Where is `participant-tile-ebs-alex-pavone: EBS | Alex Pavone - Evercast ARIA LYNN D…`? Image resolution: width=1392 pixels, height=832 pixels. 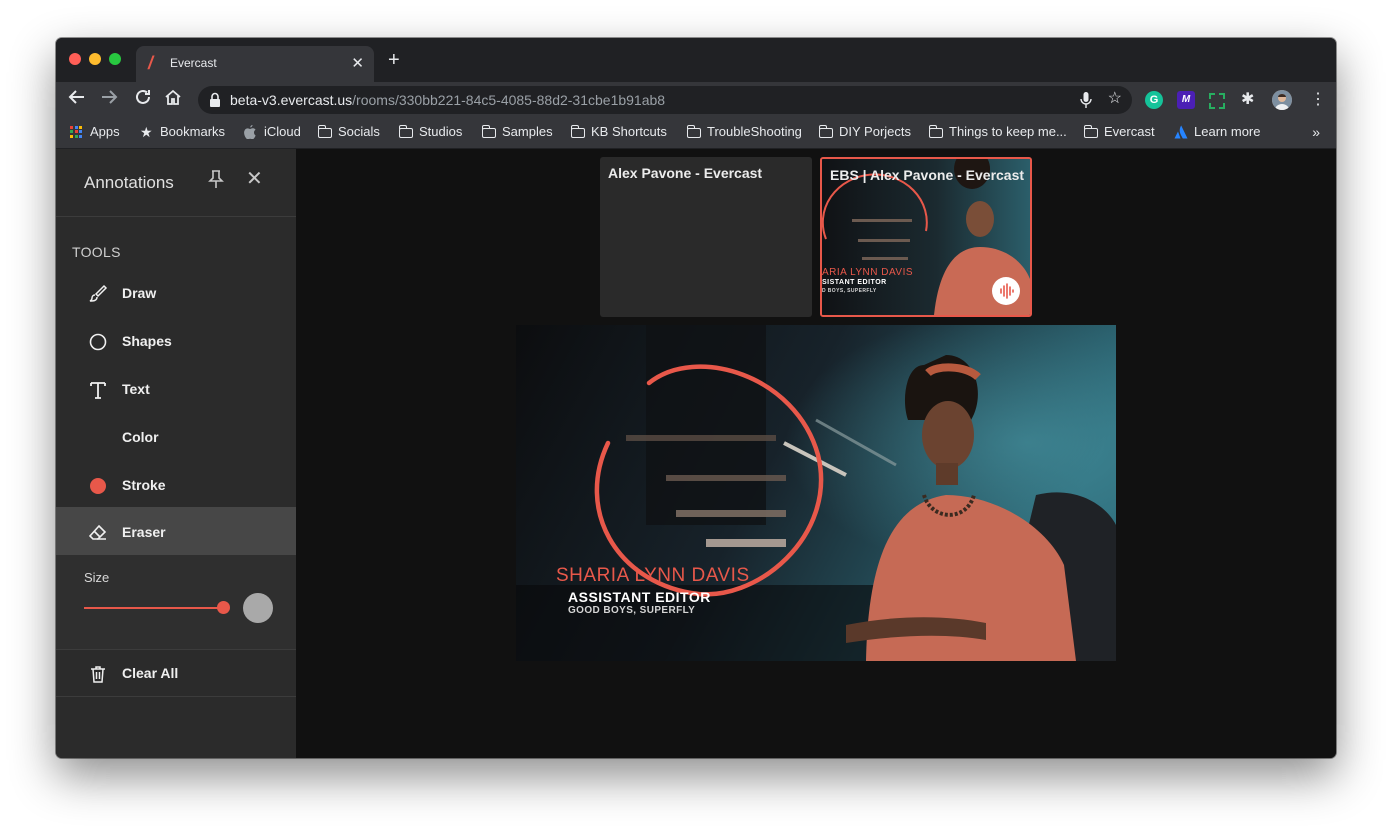 participant-tile-ebs-alex-pavone: EBS | Alex Pavone - Evercast ARIA LYNN D… is located at coordinates (926, 237).